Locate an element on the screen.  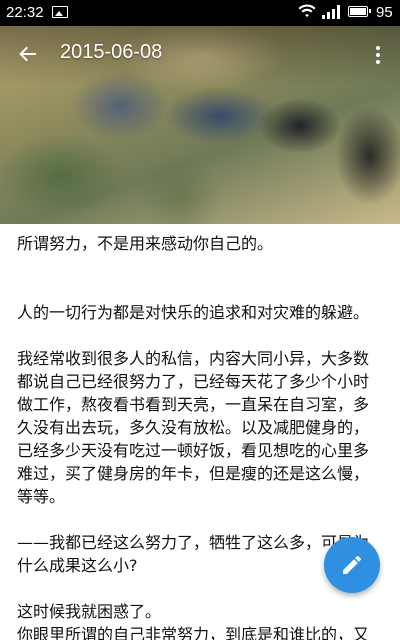
battery-percent: 95 is located at coordinates (384, 12).